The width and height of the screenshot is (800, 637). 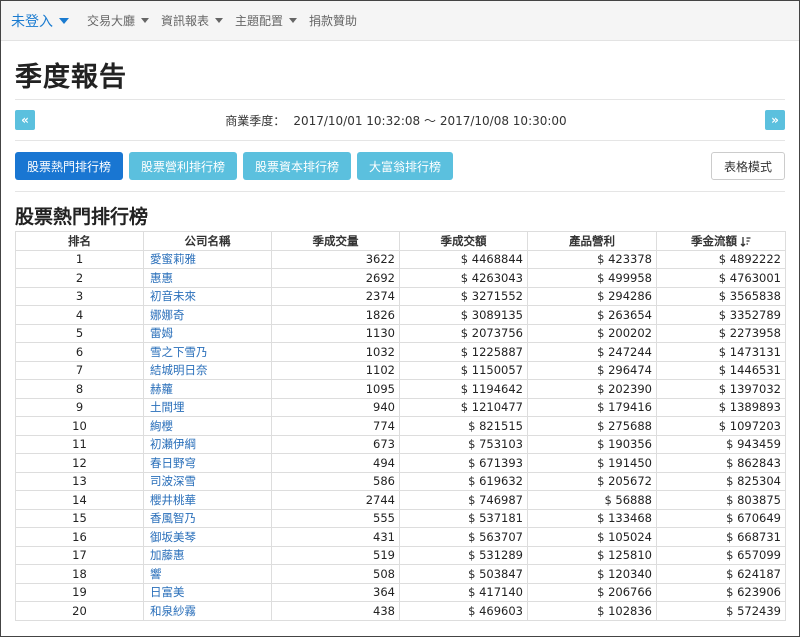 I want to click on table-row: 19 日富美 364 $ 417140 $ 206766 $ 623906, so click(x=400, y=592).